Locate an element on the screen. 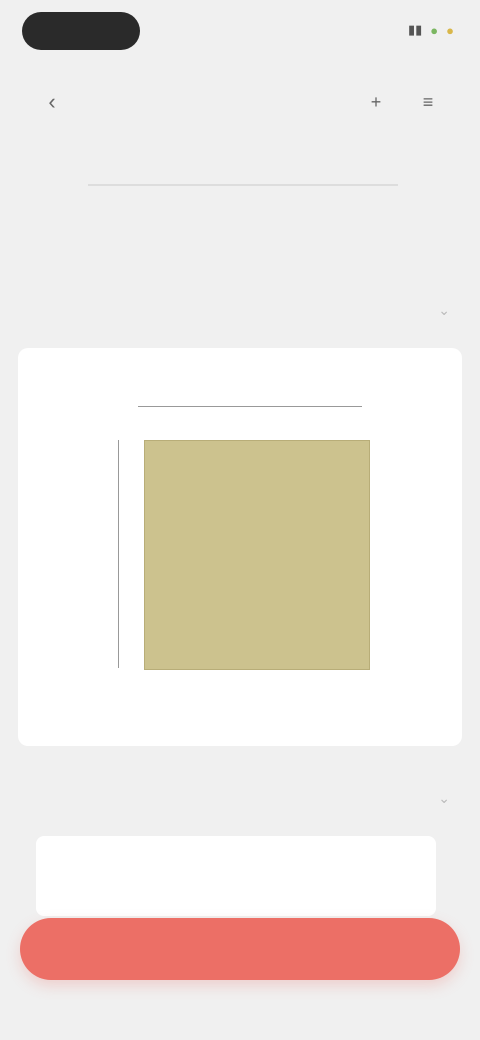 Image resolution: width=480 pixels, height=1040 pixels. status-bar: ▮▮ ● ● is located at coordinates (240, 31).